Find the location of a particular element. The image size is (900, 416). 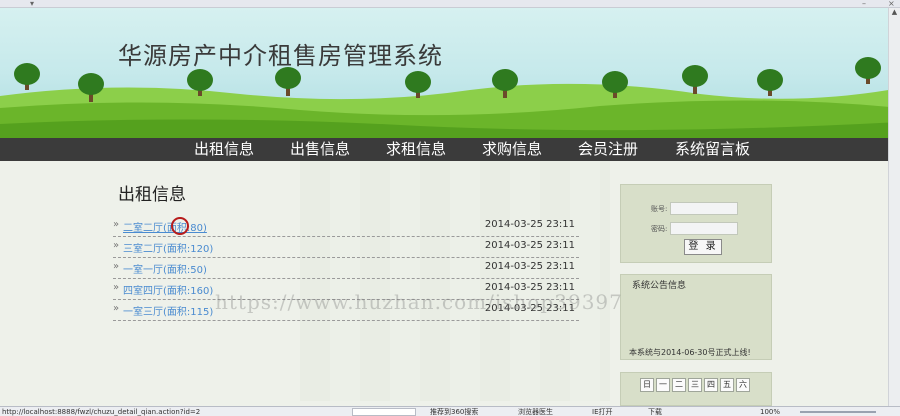

account-input is located at coordinates (704, 208).